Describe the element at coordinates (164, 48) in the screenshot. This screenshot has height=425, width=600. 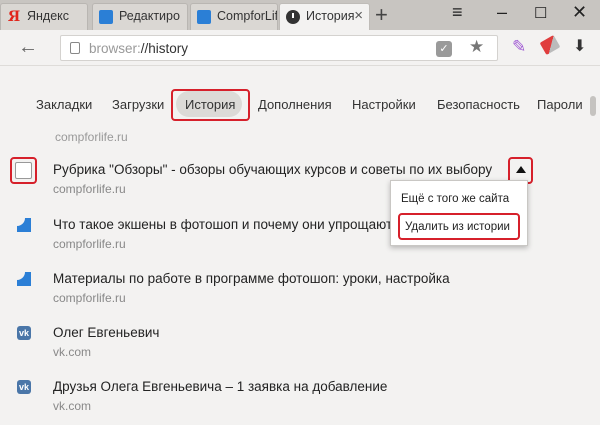
I see `url-path: //history` at that location.